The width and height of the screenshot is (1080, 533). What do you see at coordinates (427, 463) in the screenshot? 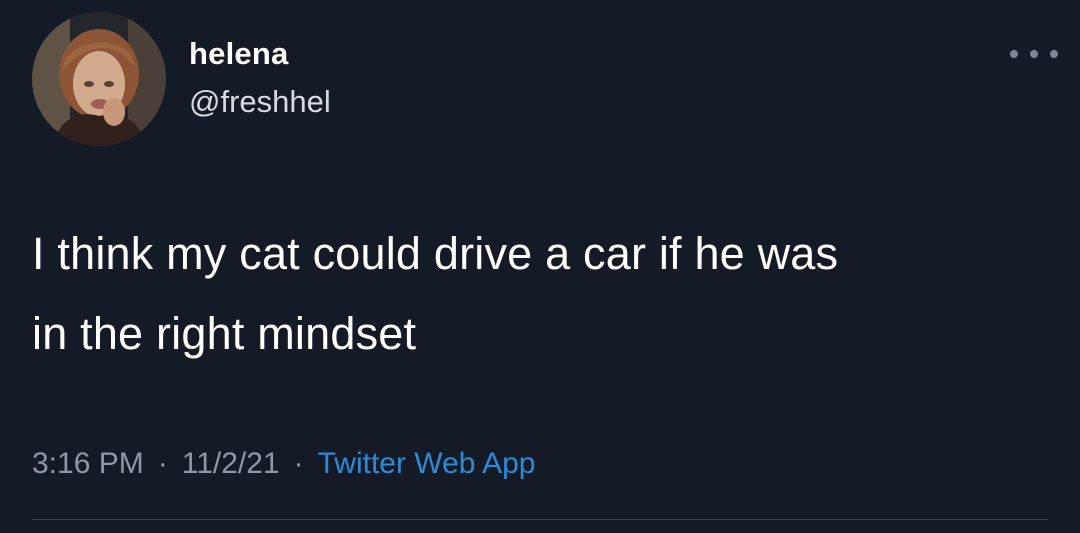
I see `source-link: Twitter Web App` at bounding box center [427, 463].